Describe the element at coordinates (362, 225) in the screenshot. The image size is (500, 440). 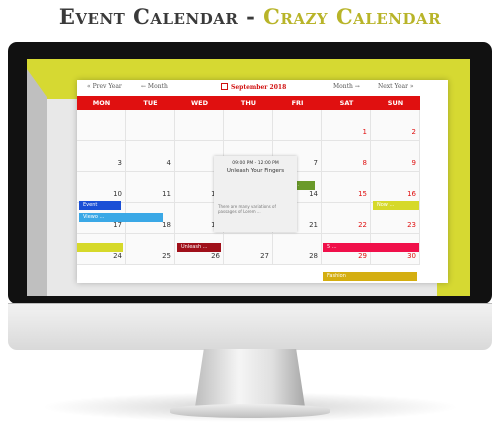
I see `day-number: 22` at that location.